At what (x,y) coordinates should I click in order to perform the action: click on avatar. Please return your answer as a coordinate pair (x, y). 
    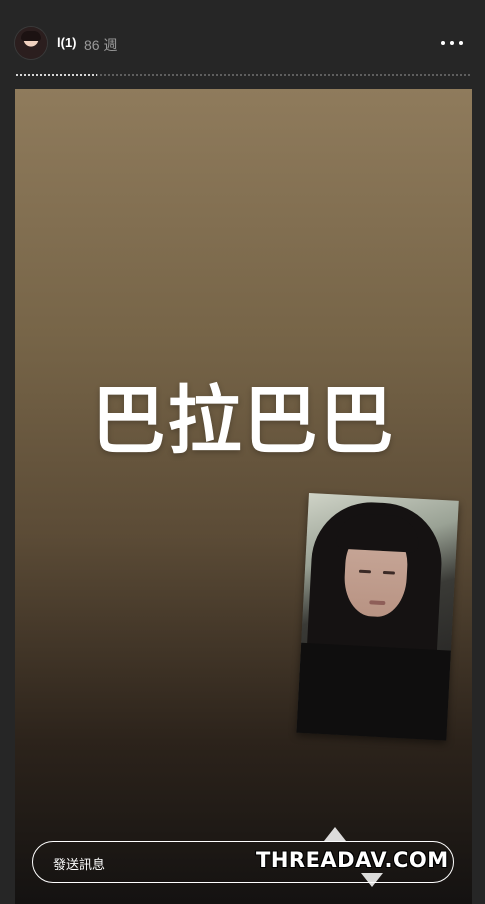
    Looking at the image, I should click on (31, 43).